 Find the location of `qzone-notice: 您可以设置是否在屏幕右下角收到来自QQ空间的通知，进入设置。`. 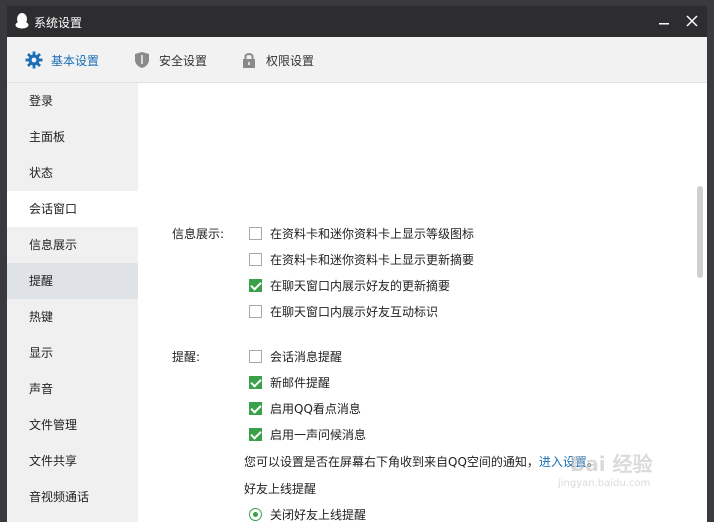

qzone-notice: 您可以设置是否在屏幕右下角收到来自QQ空间的通知，进入设置。 is located at coordinates (421, 461).